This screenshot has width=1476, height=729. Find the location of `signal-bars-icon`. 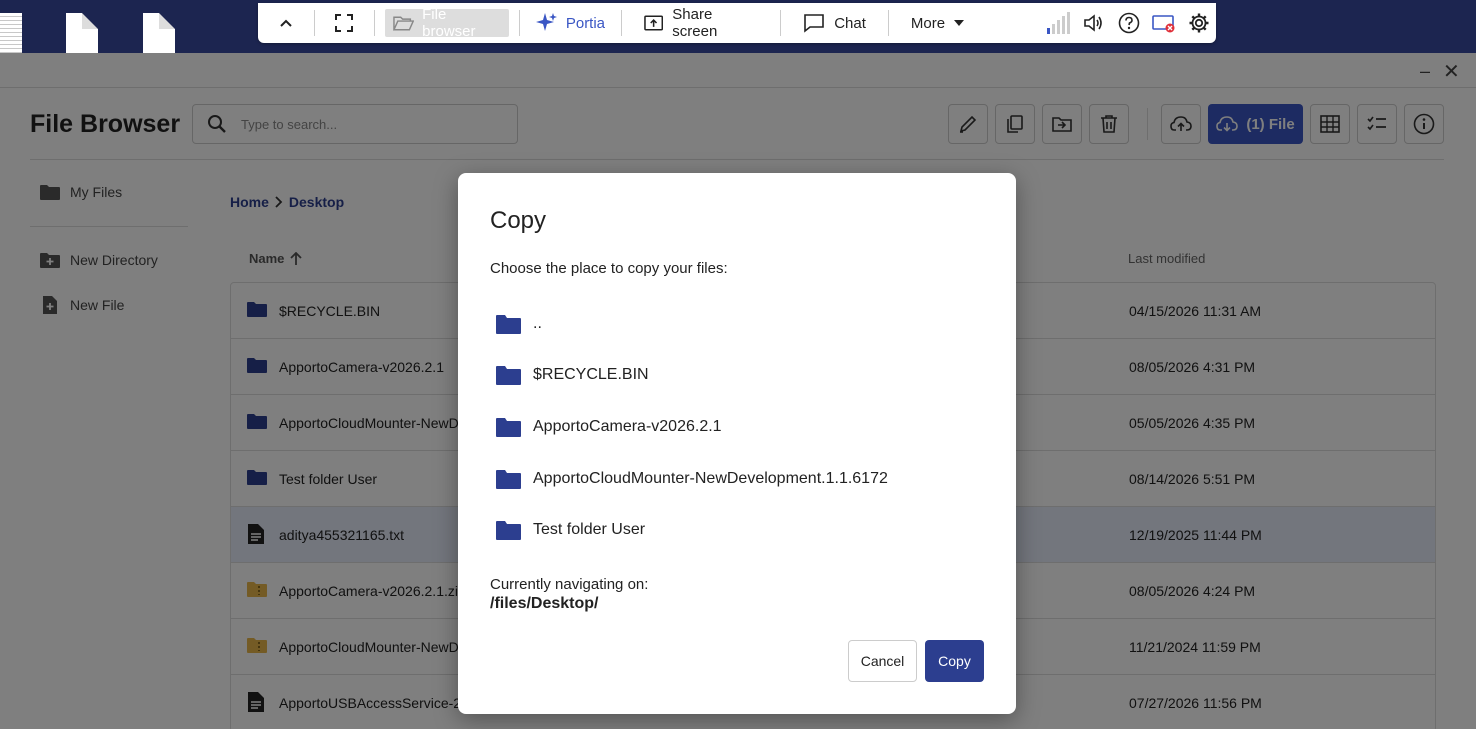

signal-bars-icon is located at coordinates (1059, 23).